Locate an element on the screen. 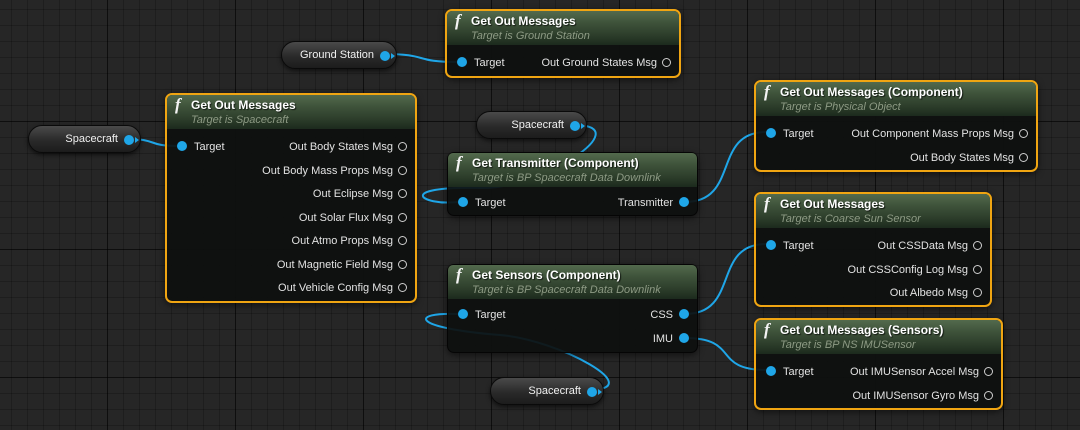 This screenshot has height=430, width=1080. output-pin: Out Atmo Props Msg is located at coordinates (349, 241).